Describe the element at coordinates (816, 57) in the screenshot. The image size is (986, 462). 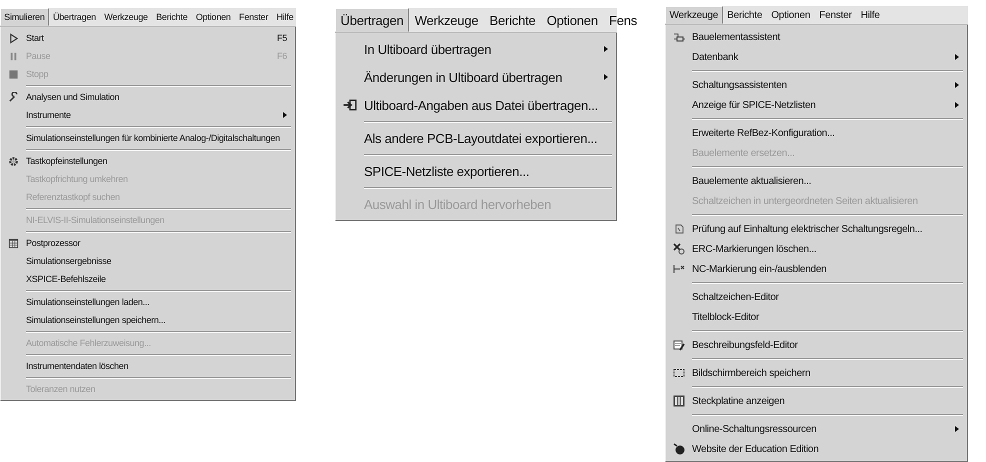
I see `menu-item: Datenbank` at that location.